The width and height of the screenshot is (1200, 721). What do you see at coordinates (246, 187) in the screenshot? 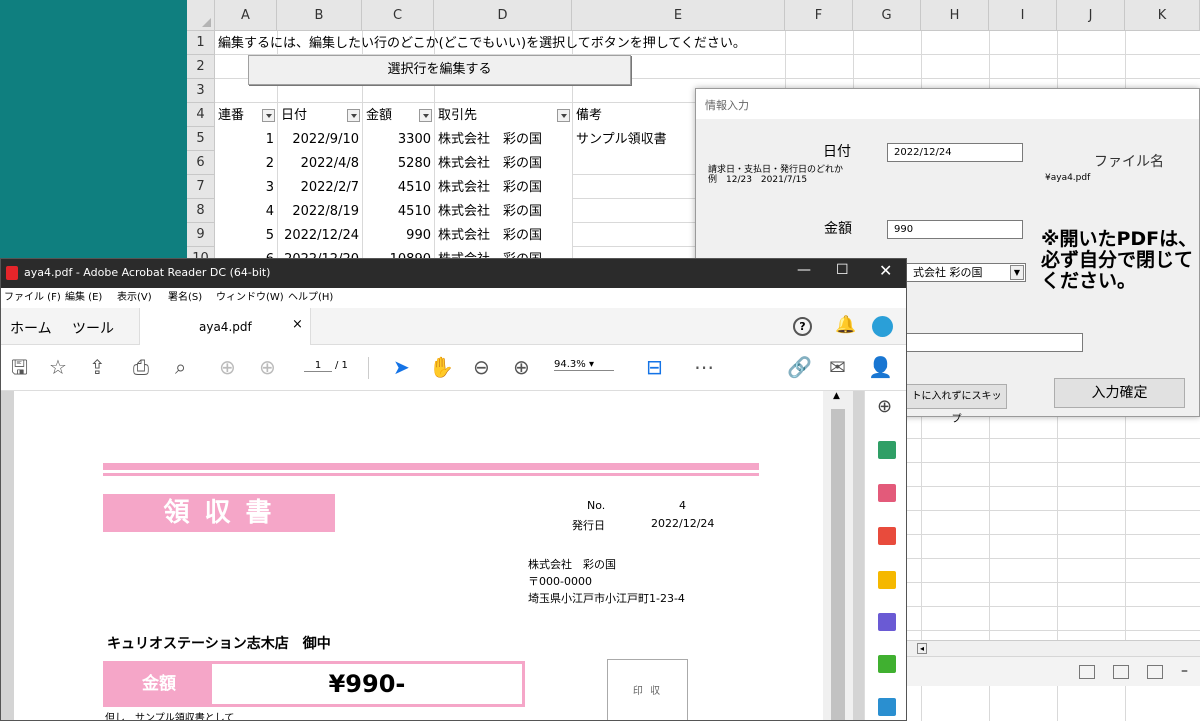
I see `cell-no: 3` at bounding box center [246, 187].